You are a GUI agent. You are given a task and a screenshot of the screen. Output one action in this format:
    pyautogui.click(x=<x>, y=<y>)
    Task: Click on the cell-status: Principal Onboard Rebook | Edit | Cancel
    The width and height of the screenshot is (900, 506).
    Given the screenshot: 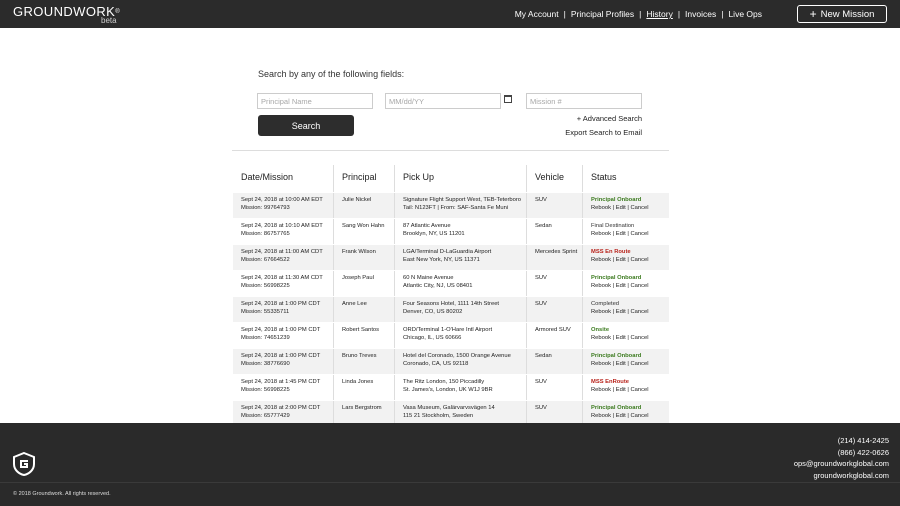 What is the action you would take?
    pyautogui.click(x=625, y=361)
    